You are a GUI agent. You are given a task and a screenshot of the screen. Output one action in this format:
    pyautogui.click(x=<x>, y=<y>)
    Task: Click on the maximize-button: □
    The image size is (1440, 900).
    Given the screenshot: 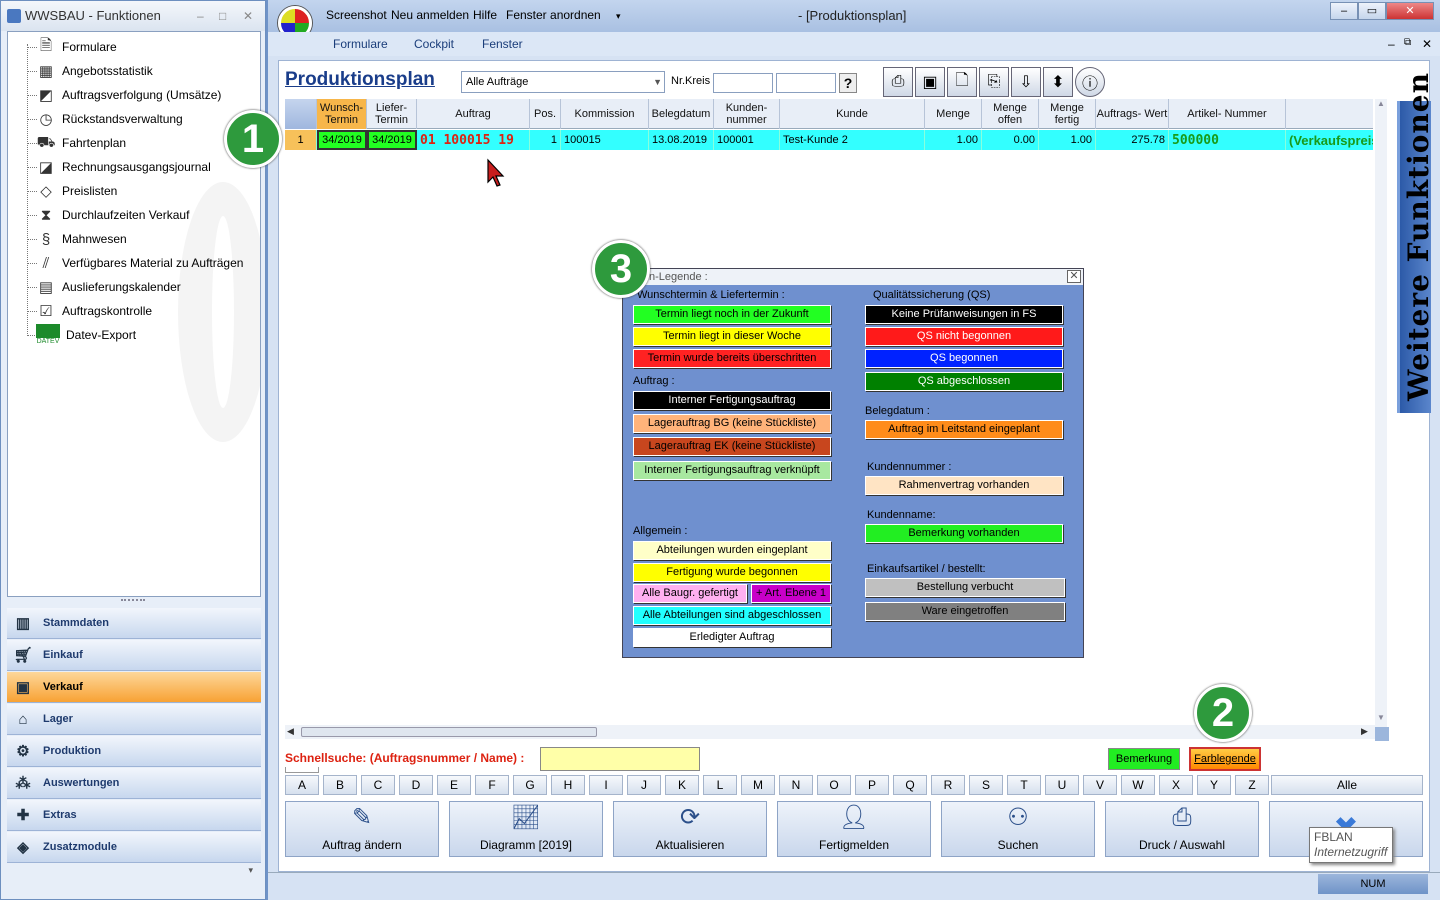 What is the action you would take?
    pyautogui.click(x=222, y=16)
    